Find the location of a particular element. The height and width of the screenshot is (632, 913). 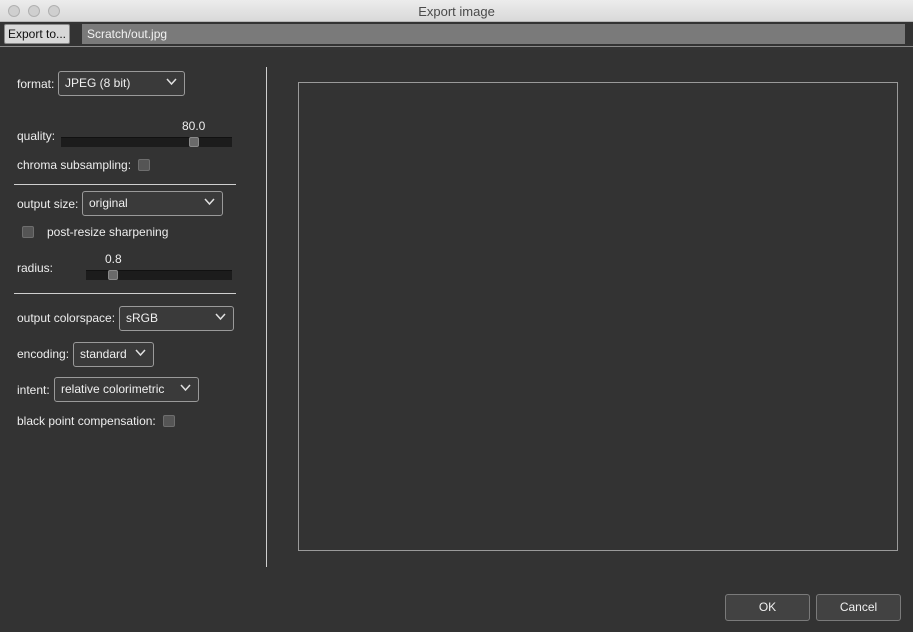

intent-label: intent: is located at coordinates (33, 390).